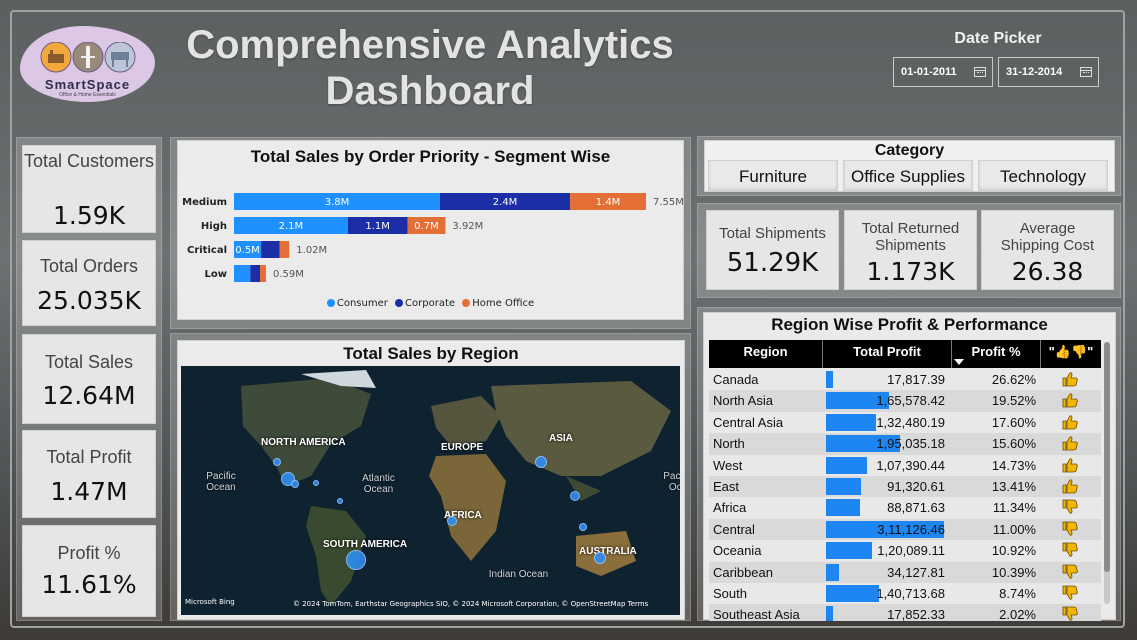 This screenshot has height=640, width=1137. Describe the element at coordinates (1047, 271) in the screenshot. I see `kpi-value: 26.38` at that location.